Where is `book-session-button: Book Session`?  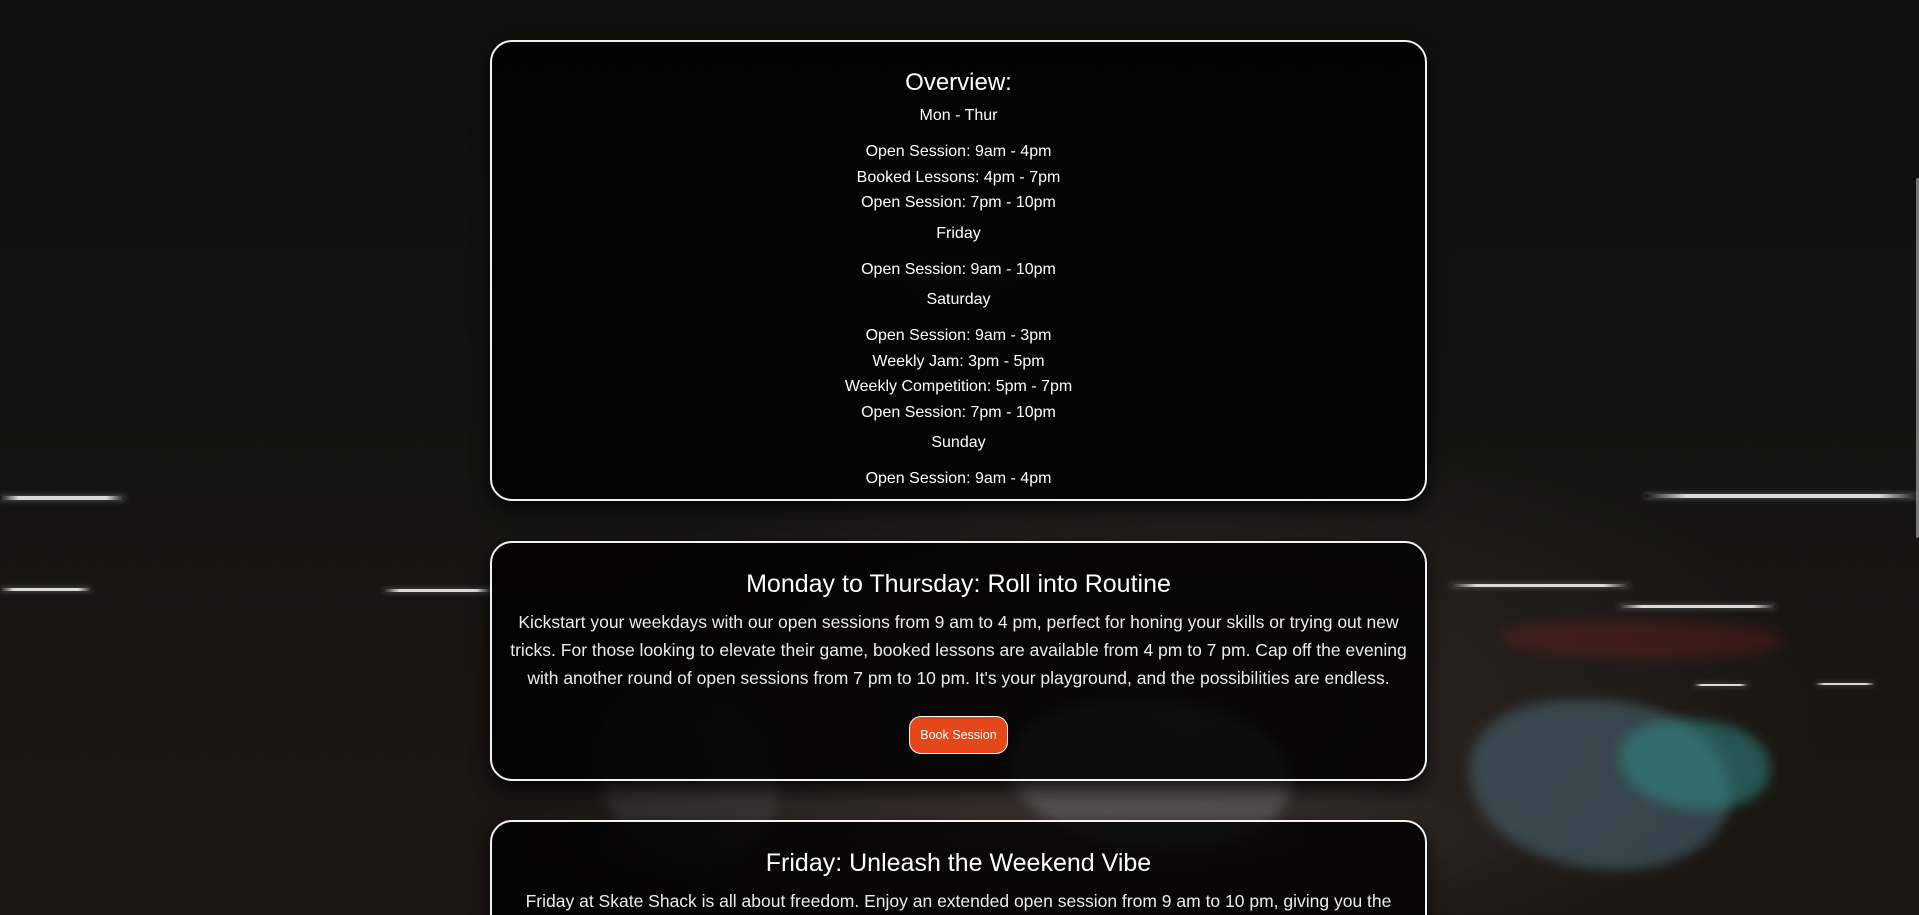 book-session-button: Book Session is located at coordinates (958, 735).